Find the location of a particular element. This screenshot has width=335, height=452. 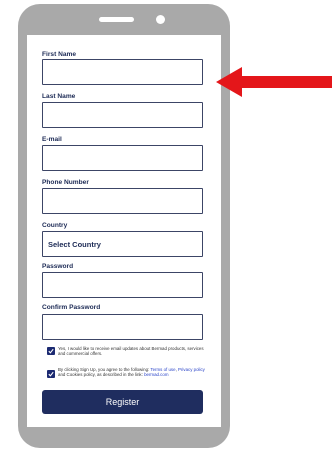

confirm-password-label: Confirm Password is located at coordinates (71, 307).